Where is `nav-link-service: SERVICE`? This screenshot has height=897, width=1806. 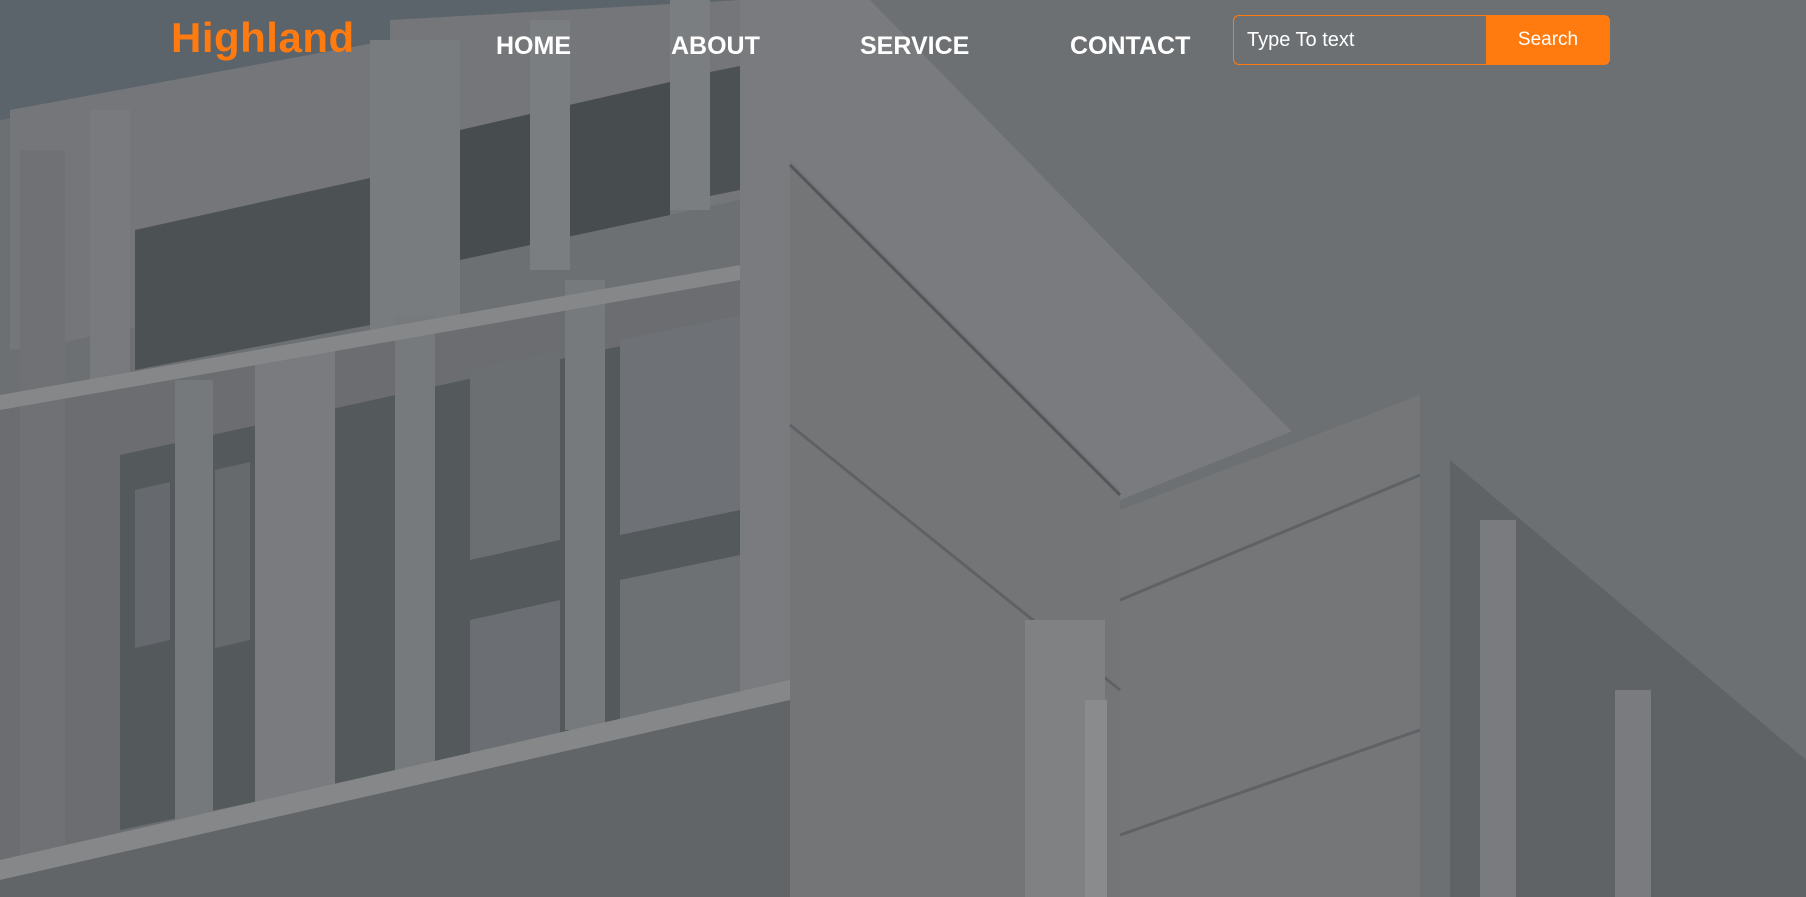 nav-link-service: SERVICE is located at coordinates (914, 46).